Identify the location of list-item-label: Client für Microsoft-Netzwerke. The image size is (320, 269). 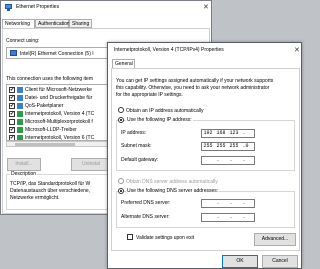
(58, 90).